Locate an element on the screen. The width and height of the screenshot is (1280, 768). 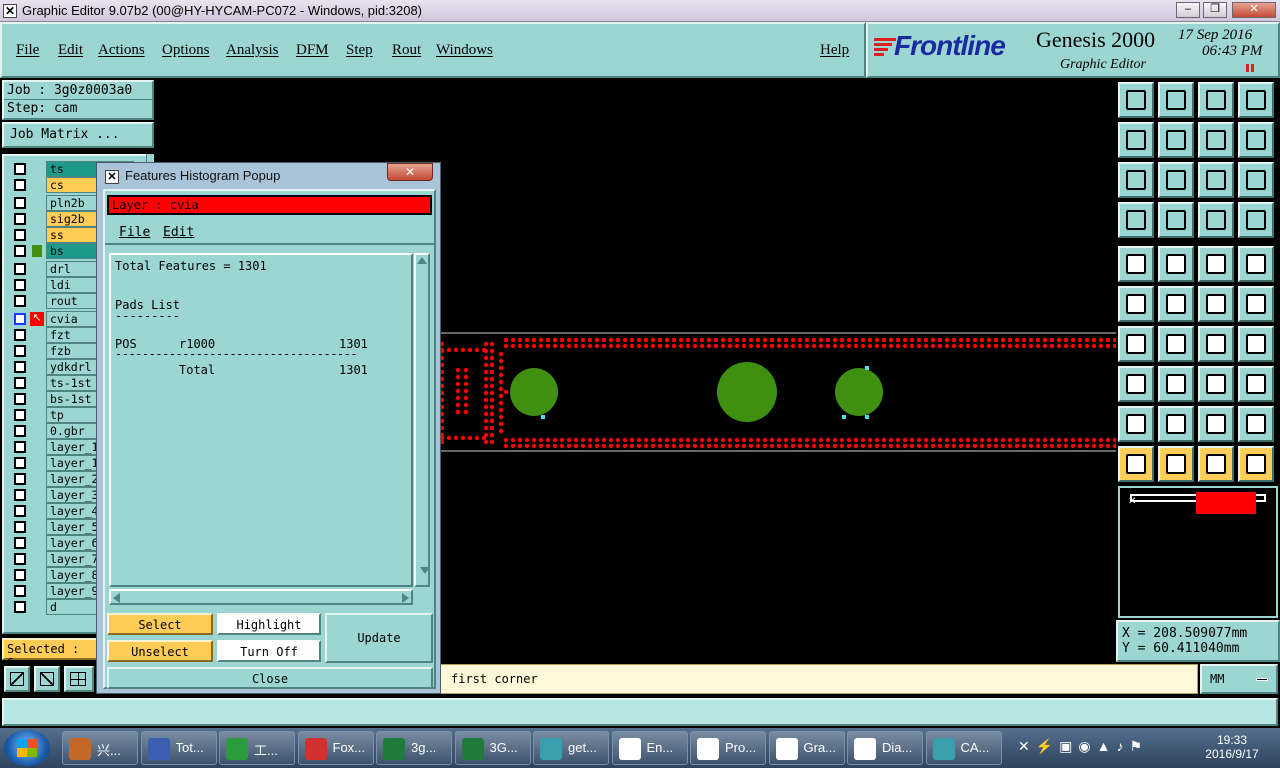
delete-button is located at coordinates (1176, 304).